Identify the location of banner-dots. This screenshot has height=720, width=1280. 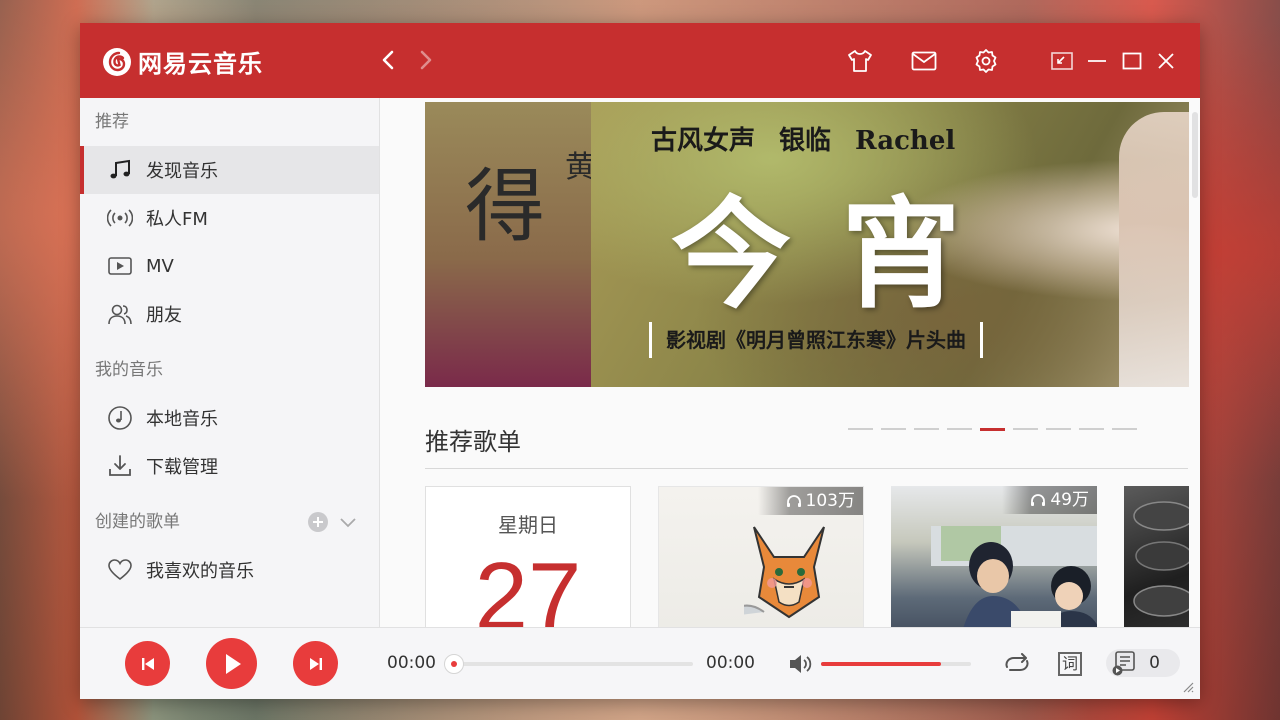
(992, 429).